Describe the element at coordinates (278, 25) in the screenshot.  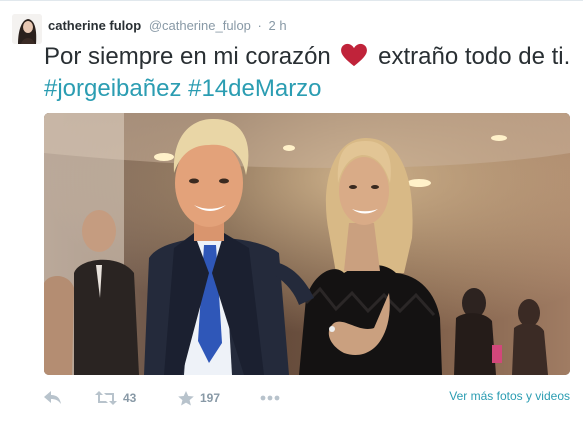
I see `timestamp: 2 h` at that location.